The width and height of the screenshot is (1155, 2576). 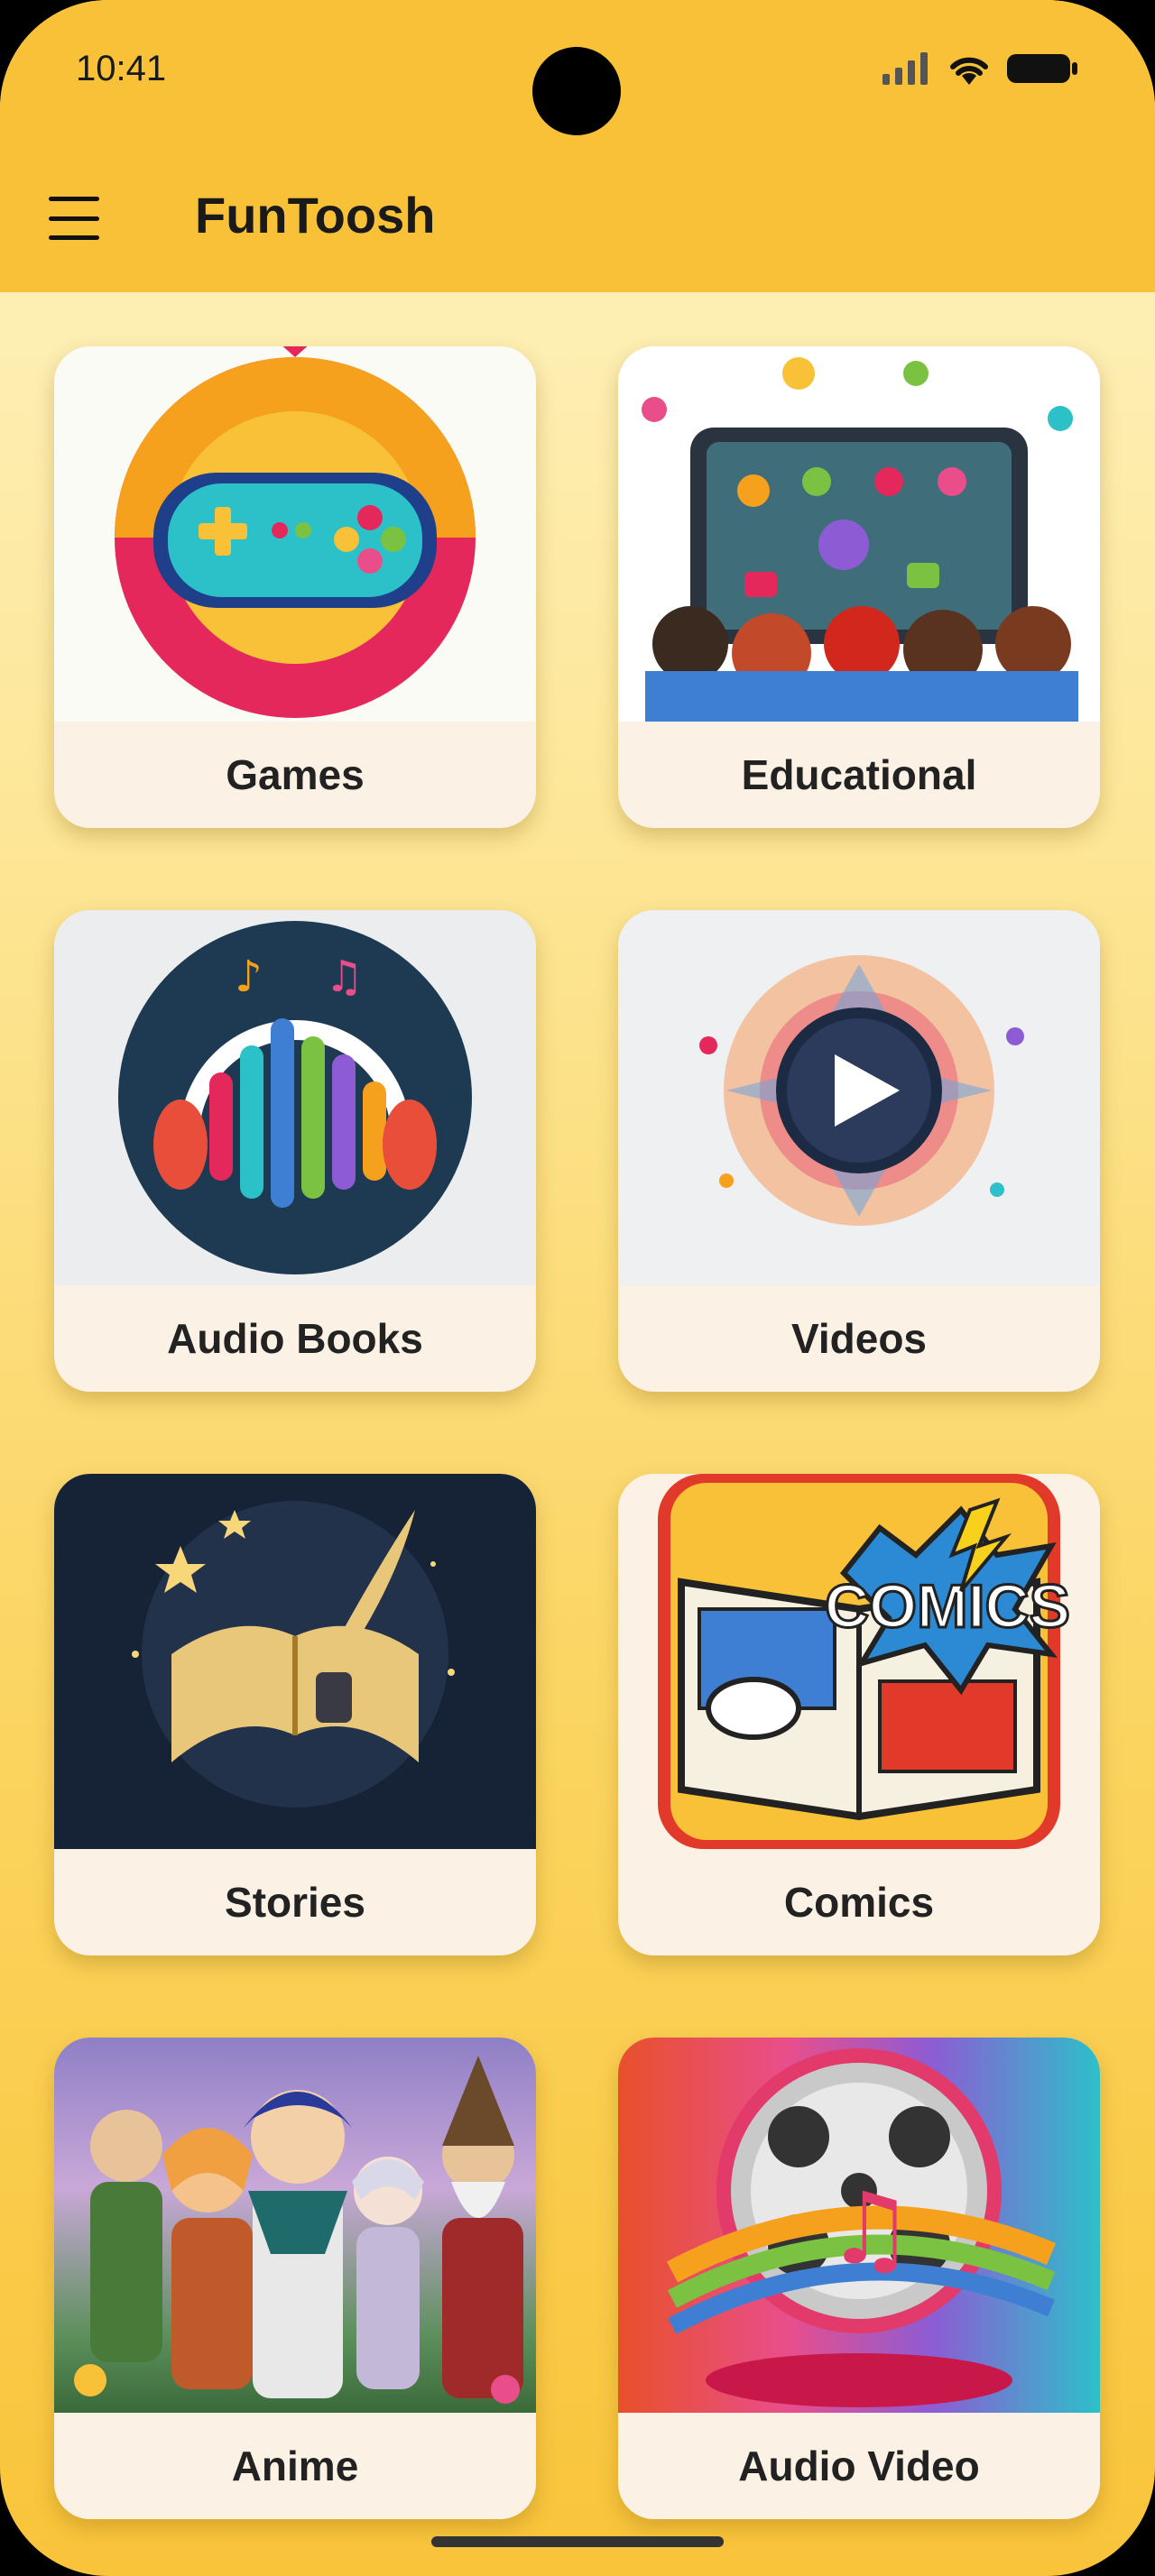 What do you see at coordinates (859, 774) in the screenshot?
I see `category-label: Educational` at bounding box center [859, 774].